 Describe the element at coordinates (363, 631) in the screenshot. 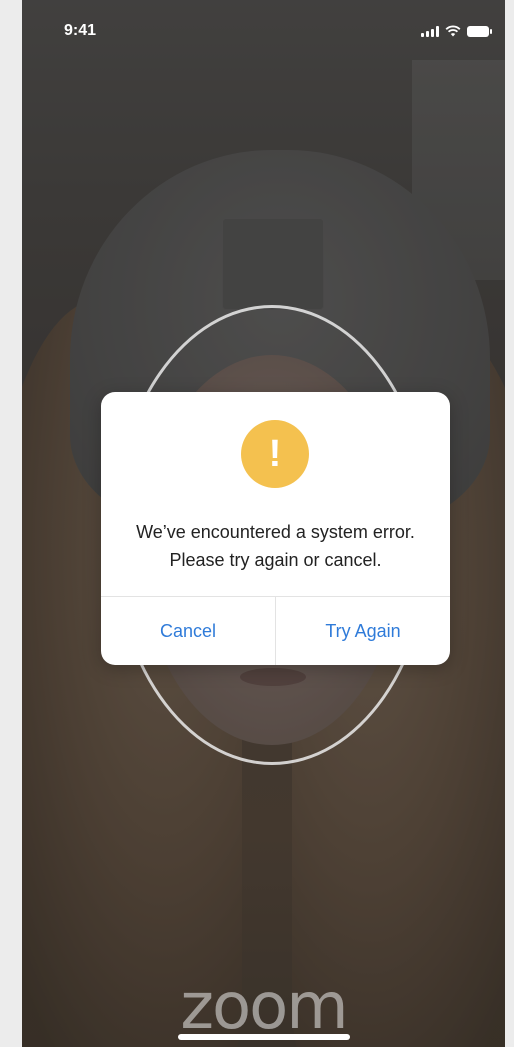

I see `try-again-button: Try Again` at that location.